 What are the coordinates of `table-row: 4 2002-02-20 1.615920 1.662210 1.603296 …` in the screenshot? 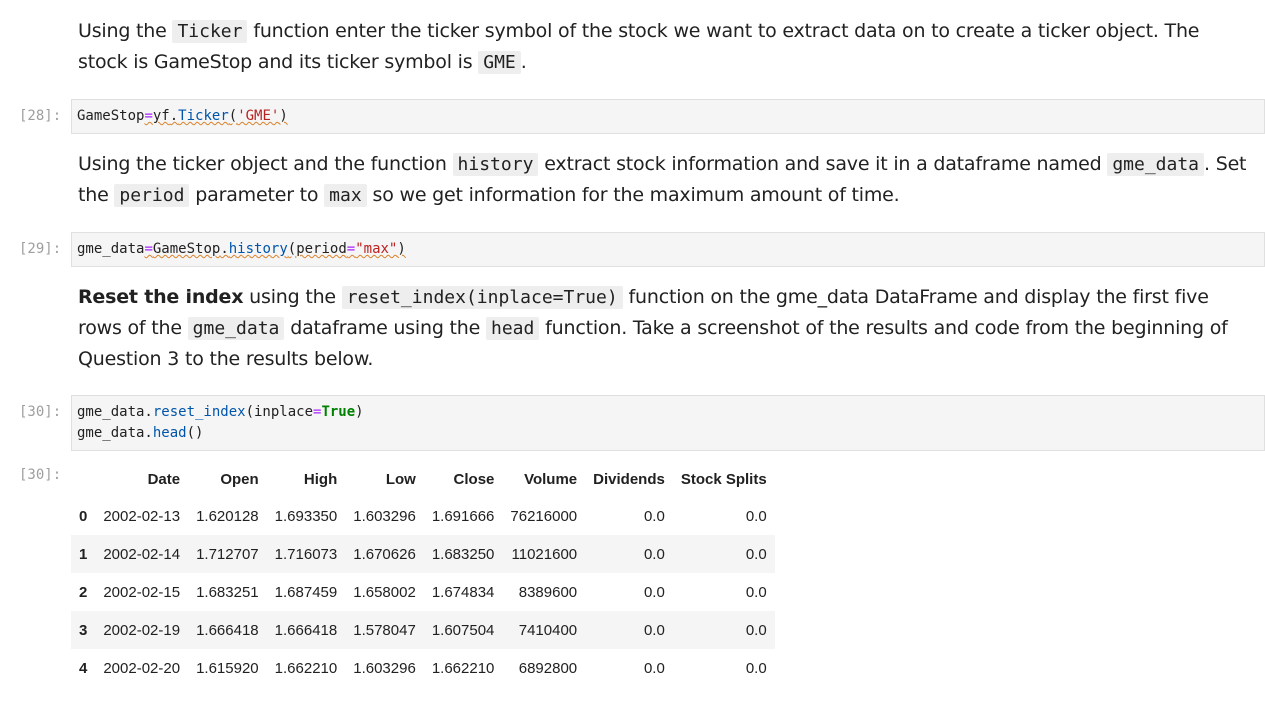 It's located at (423, 668).